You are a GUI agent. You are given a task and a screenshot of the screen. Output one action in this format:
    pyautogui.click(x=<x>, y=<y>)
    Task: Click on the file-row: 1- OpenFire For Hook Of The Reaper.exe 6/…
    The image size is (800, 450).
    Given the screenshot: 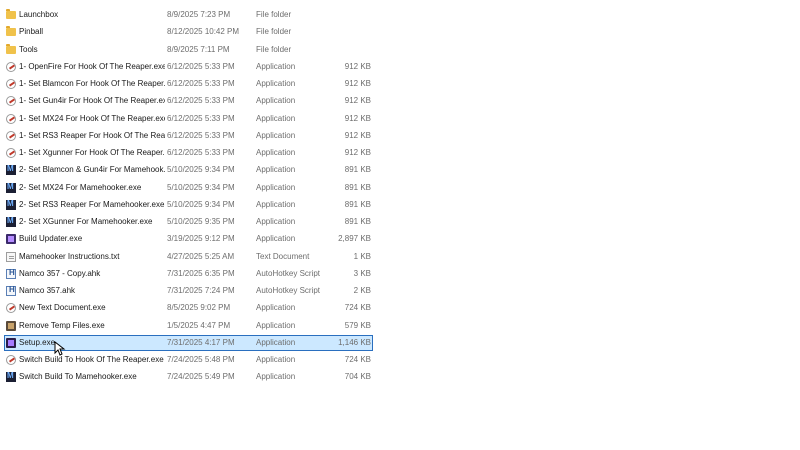 What is the action you would take?
    pyautogui.click(x=188, y=67)
    